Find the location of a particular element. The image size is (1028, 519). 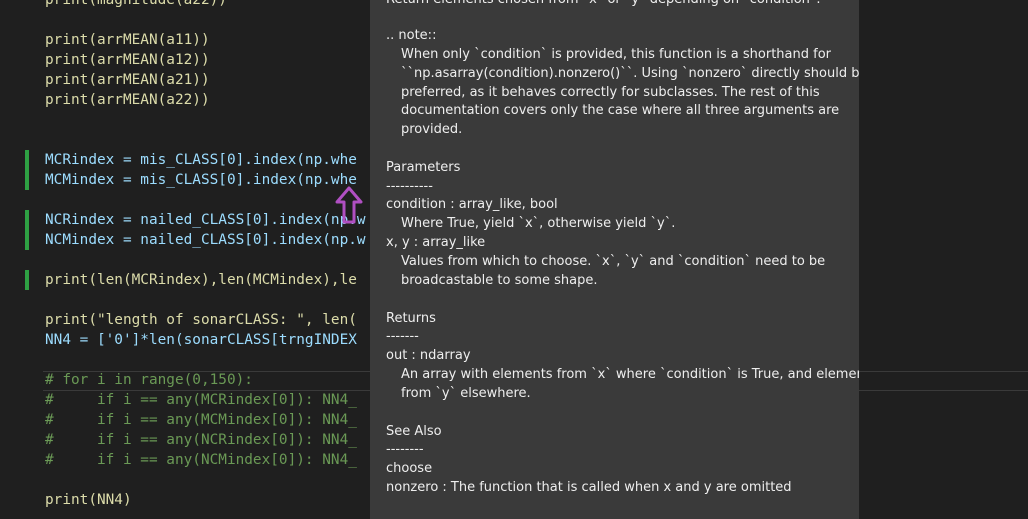

code-line: # if i == any(NCMindex[0]): NN4_ is located at coordinates (201, 460).